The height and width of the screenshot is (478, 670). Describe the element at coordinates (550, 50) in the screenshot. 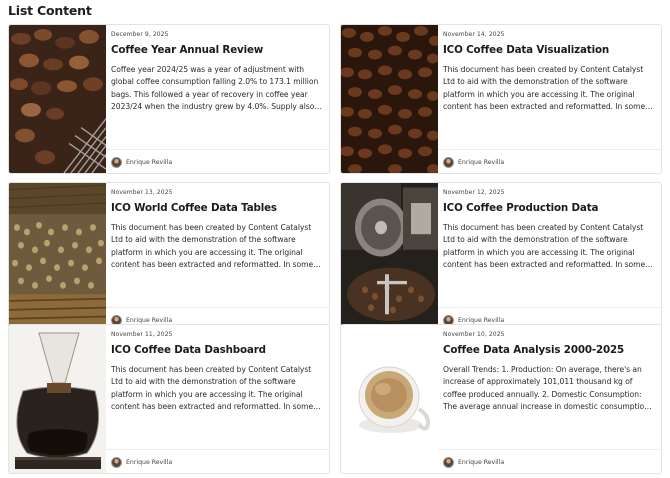

I see `card-title: ICO Coffee Data Visualization` at that location.